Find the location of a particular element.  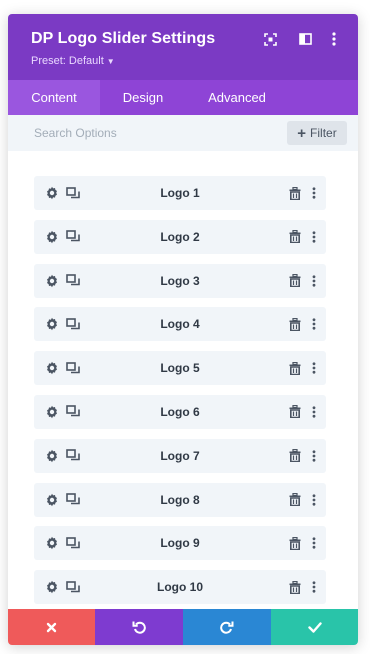

expand-icon is located at coordinates (270, 39).